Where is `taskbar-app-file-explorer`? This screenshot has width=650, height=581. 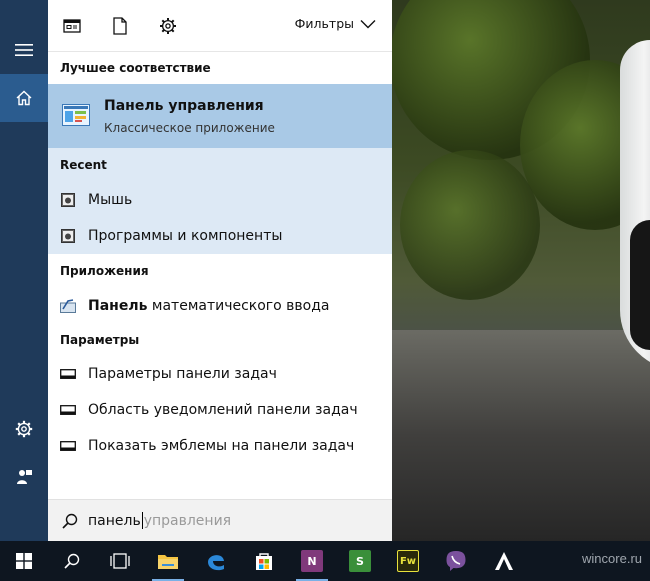 taskbar-app-file-explorer is located at coordinates (168, 561).